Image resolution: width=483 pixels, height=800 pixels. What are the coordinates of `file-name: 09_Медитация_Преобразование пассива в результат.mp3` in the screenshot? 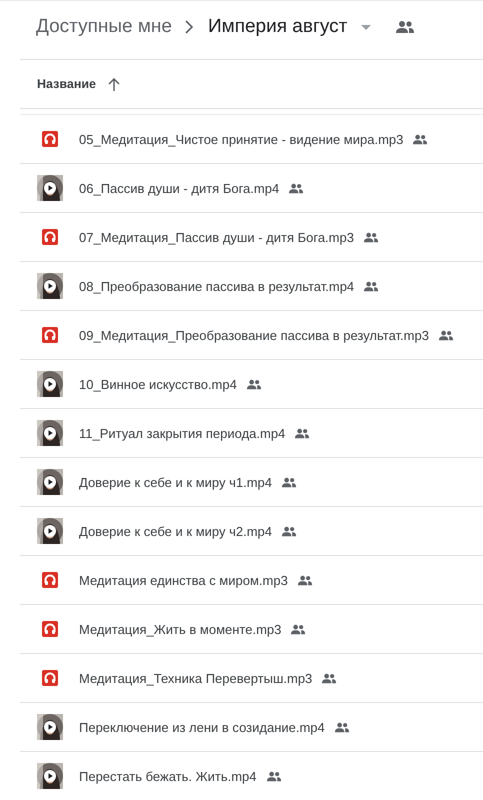 It's located at (254, 335).